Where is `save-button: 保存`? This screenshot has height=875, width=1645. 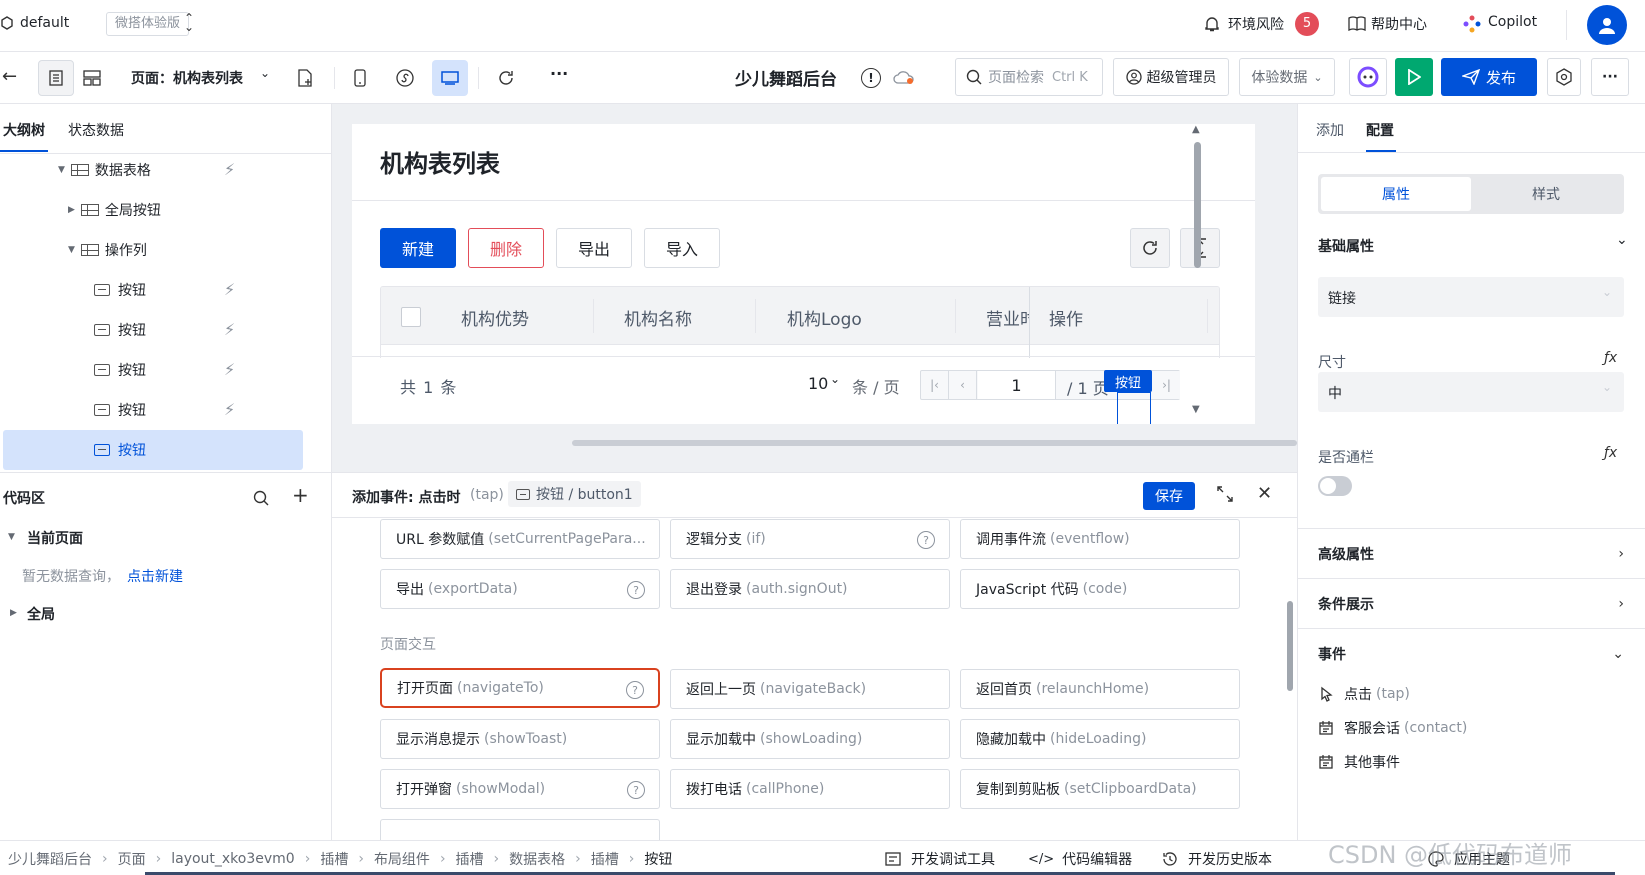 save-button: 保存 is located at coordinates (1169, 496).